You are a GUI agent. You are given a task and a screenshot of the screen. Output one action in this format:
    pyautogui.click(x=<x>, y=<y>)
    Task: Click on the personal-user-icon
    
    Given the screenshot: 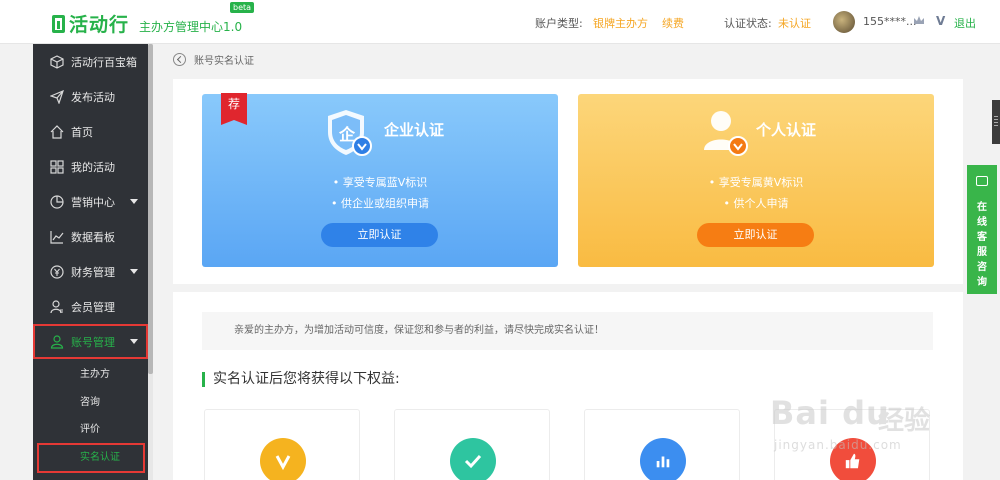 What is the action you would take?
    pyautogui.click(x=728, y=133)
    